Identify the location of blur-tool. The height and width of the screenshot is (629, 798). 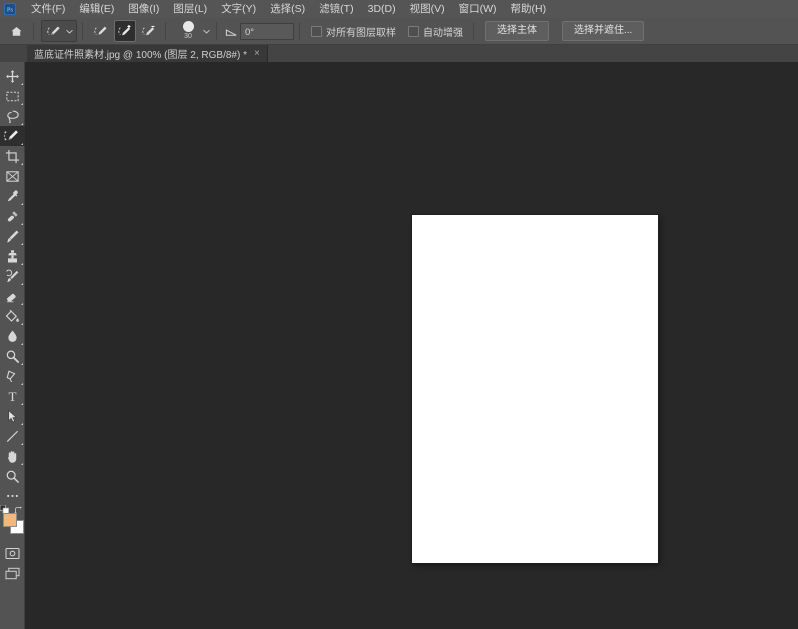
(12, 336).